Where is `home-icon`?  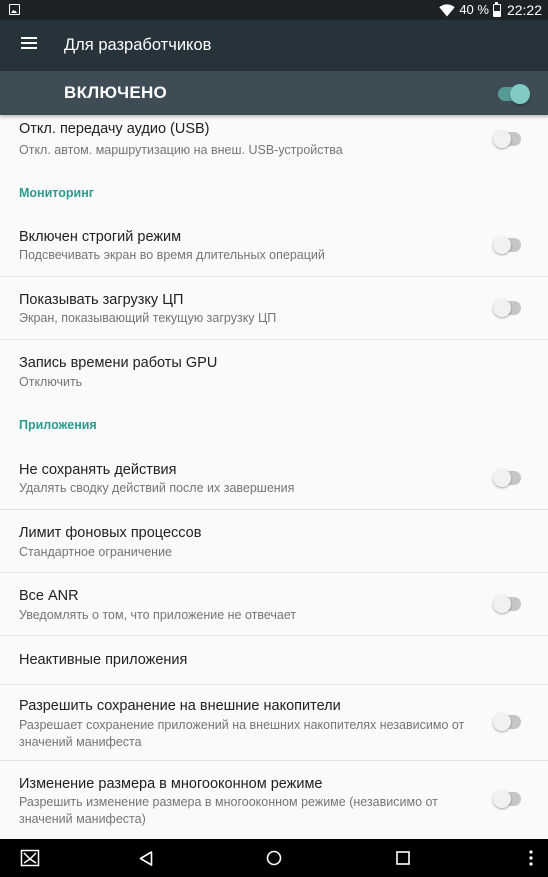
home-icon is located at coordinates (274, 858).